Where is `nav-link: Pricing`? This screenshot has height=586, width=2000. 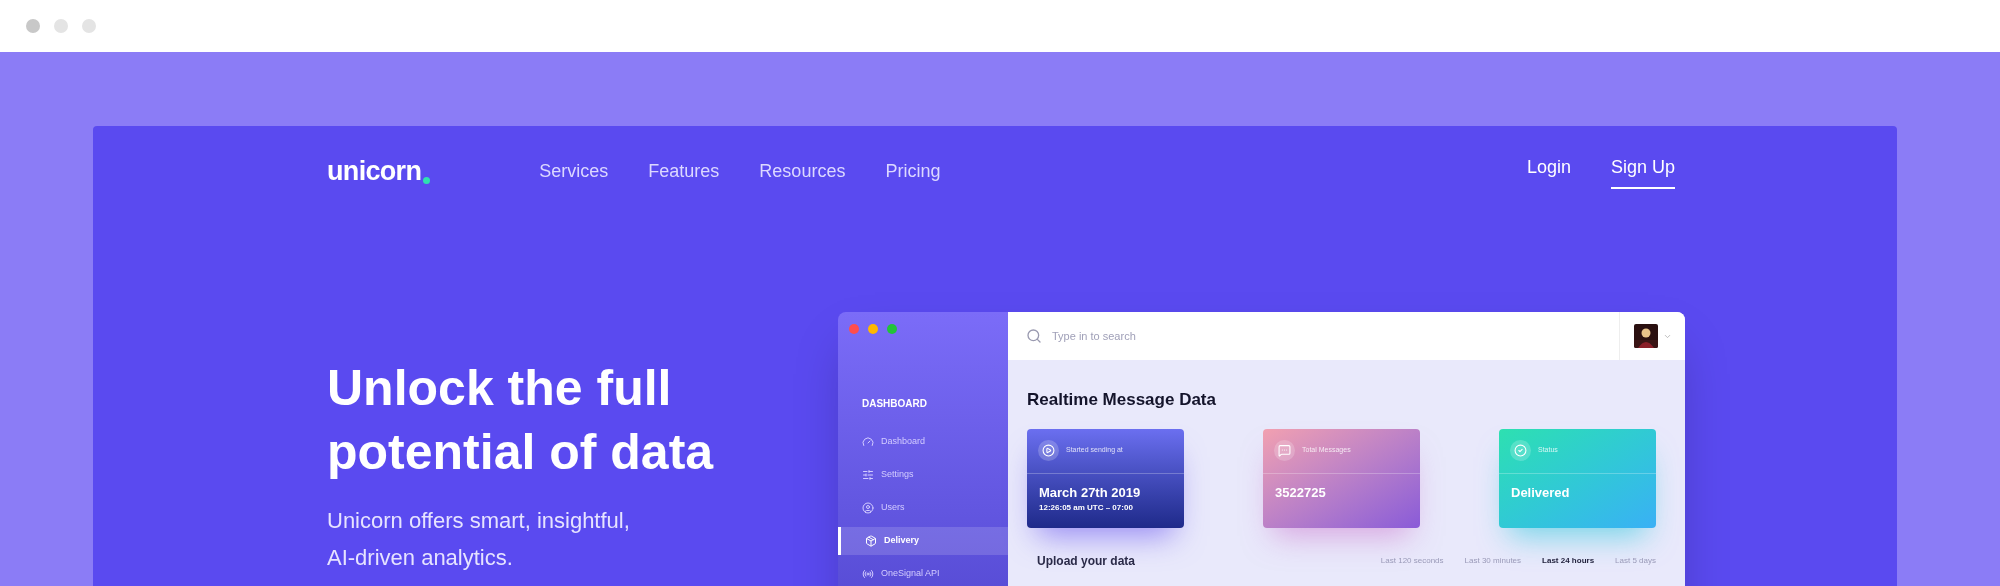
nav-link: Pricing is located at coordinates (913, 171).